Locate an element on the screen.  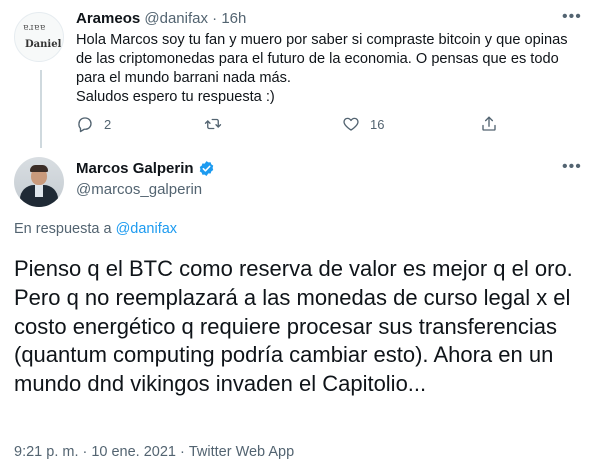
avatar-scribble: ɐɹɐɐ is located at coordinates (34, 28).